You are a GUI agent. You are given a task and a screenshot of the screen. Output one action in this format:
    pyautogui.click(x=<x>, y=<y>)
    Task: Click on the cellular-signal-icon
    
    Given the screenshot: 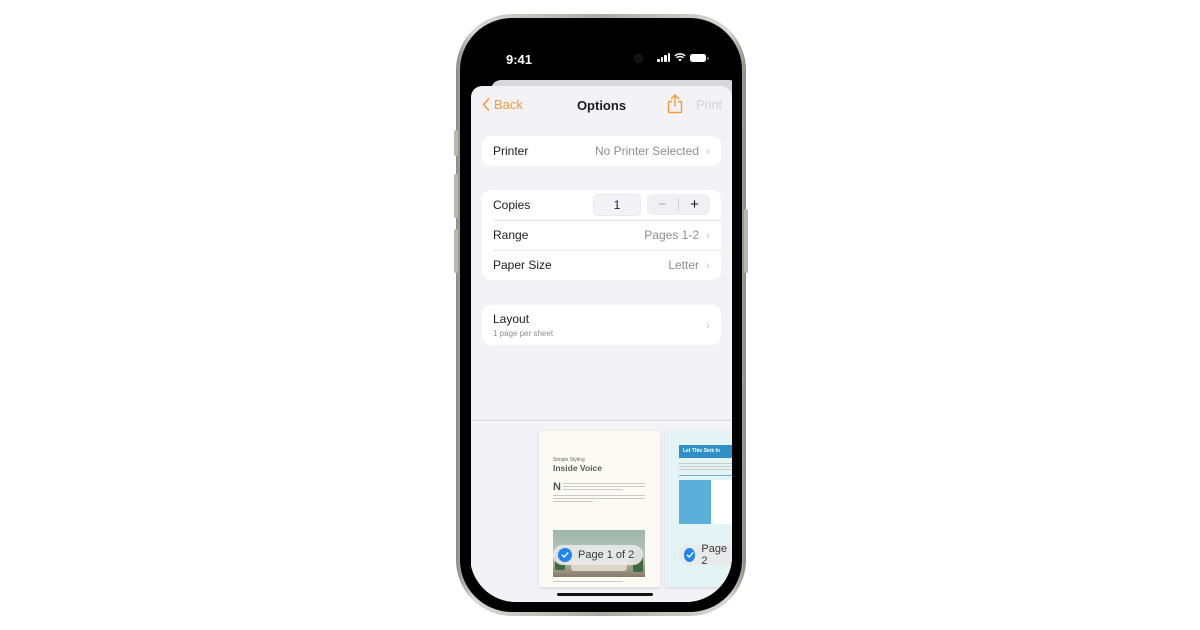 What is the action you would take?
    pyautogui.click(x=663, y=57)
    